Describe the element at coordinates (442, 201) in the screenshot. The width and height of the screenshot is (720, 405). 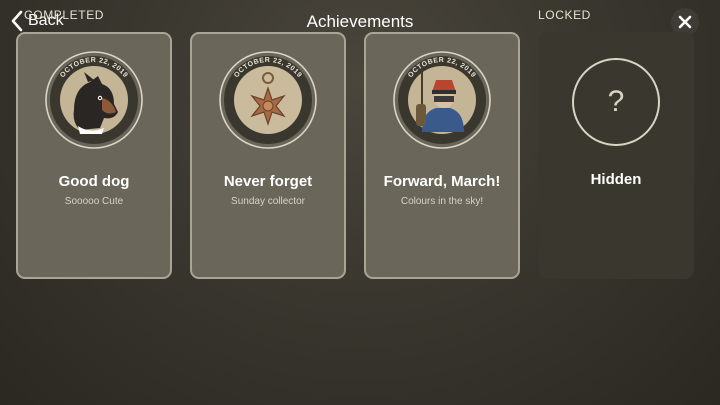
I see `achievement-subtitle: Colours in the sky!` at that location.